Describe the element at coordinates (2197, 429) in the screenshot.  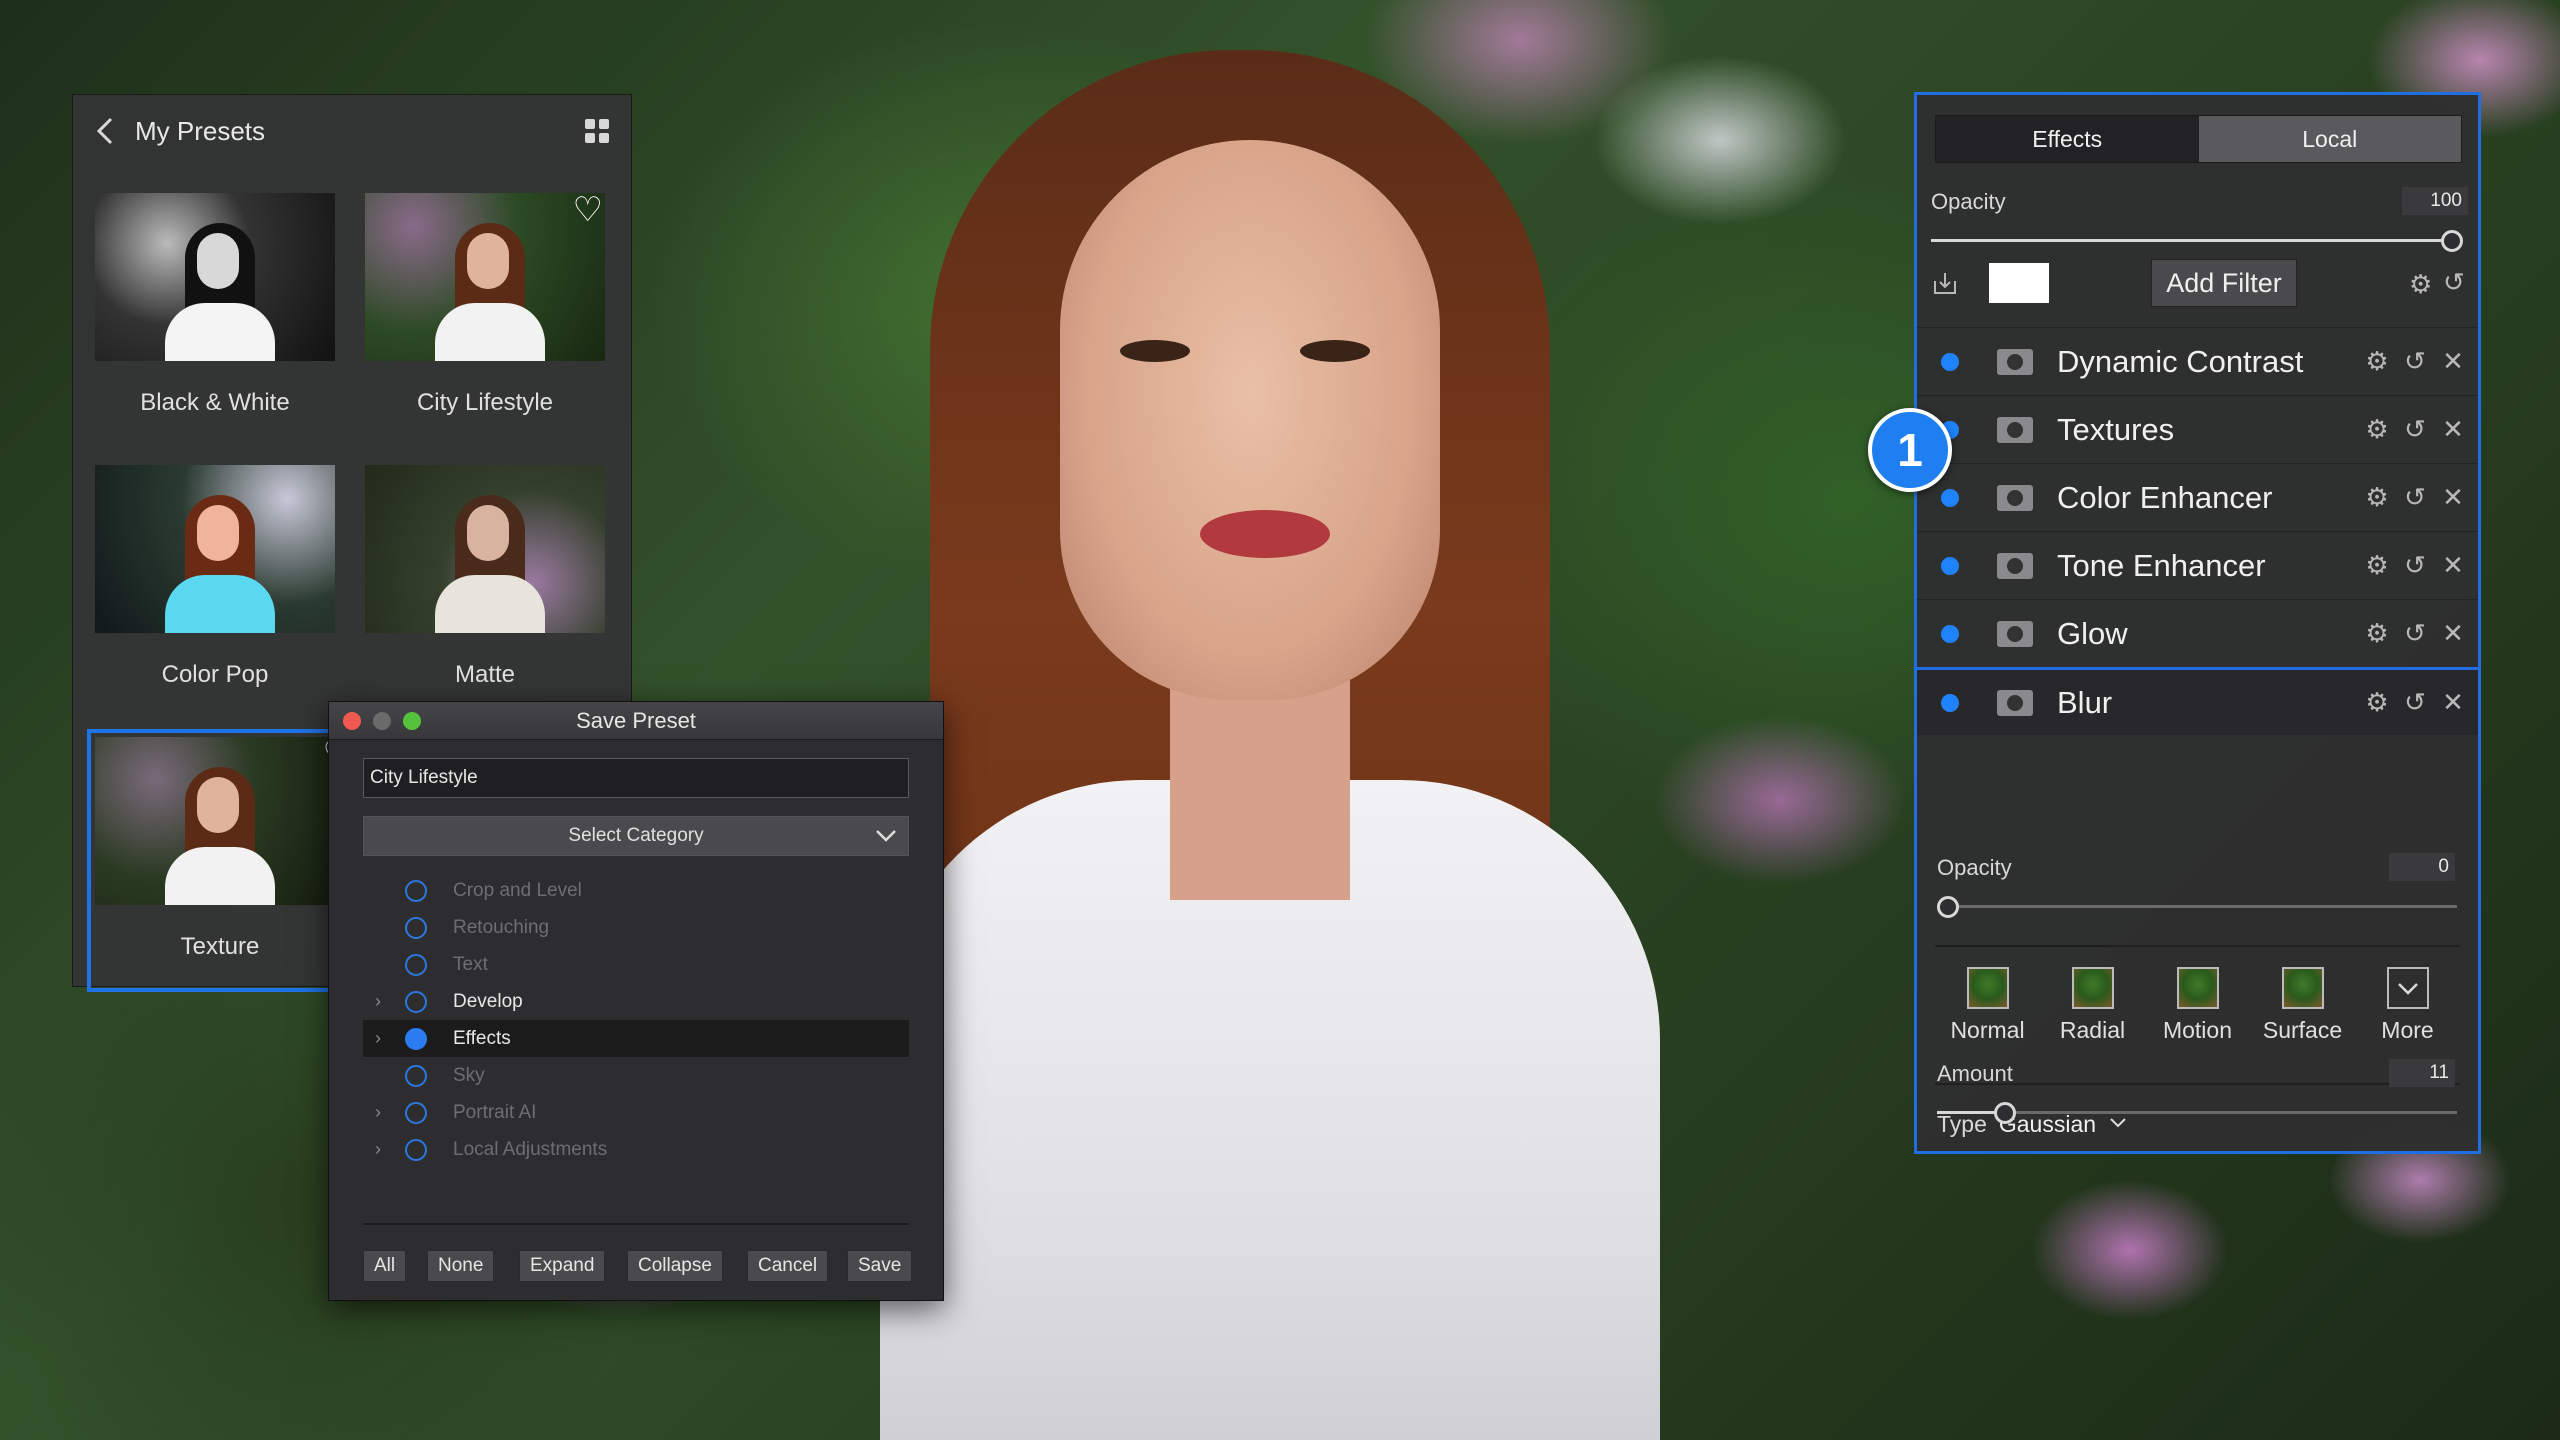
I see `filter-row-textures: Textures ⚙ ↺ ✕` at that location.